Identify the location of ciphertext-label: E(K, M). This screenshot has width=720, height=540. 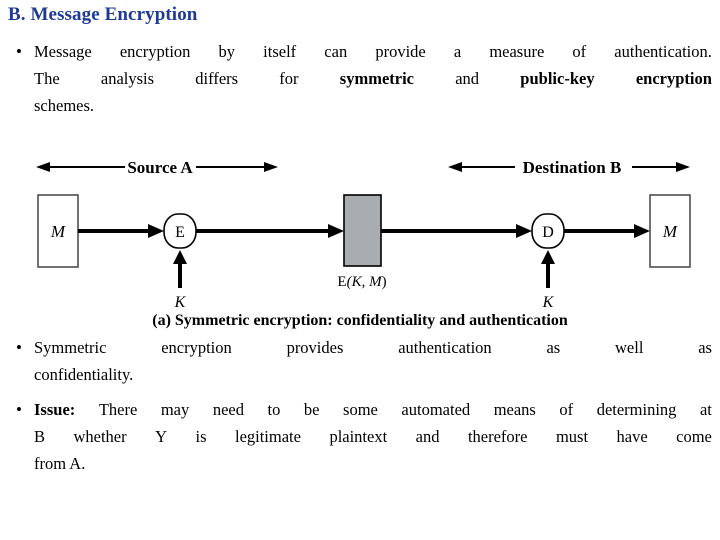
(361, 282).